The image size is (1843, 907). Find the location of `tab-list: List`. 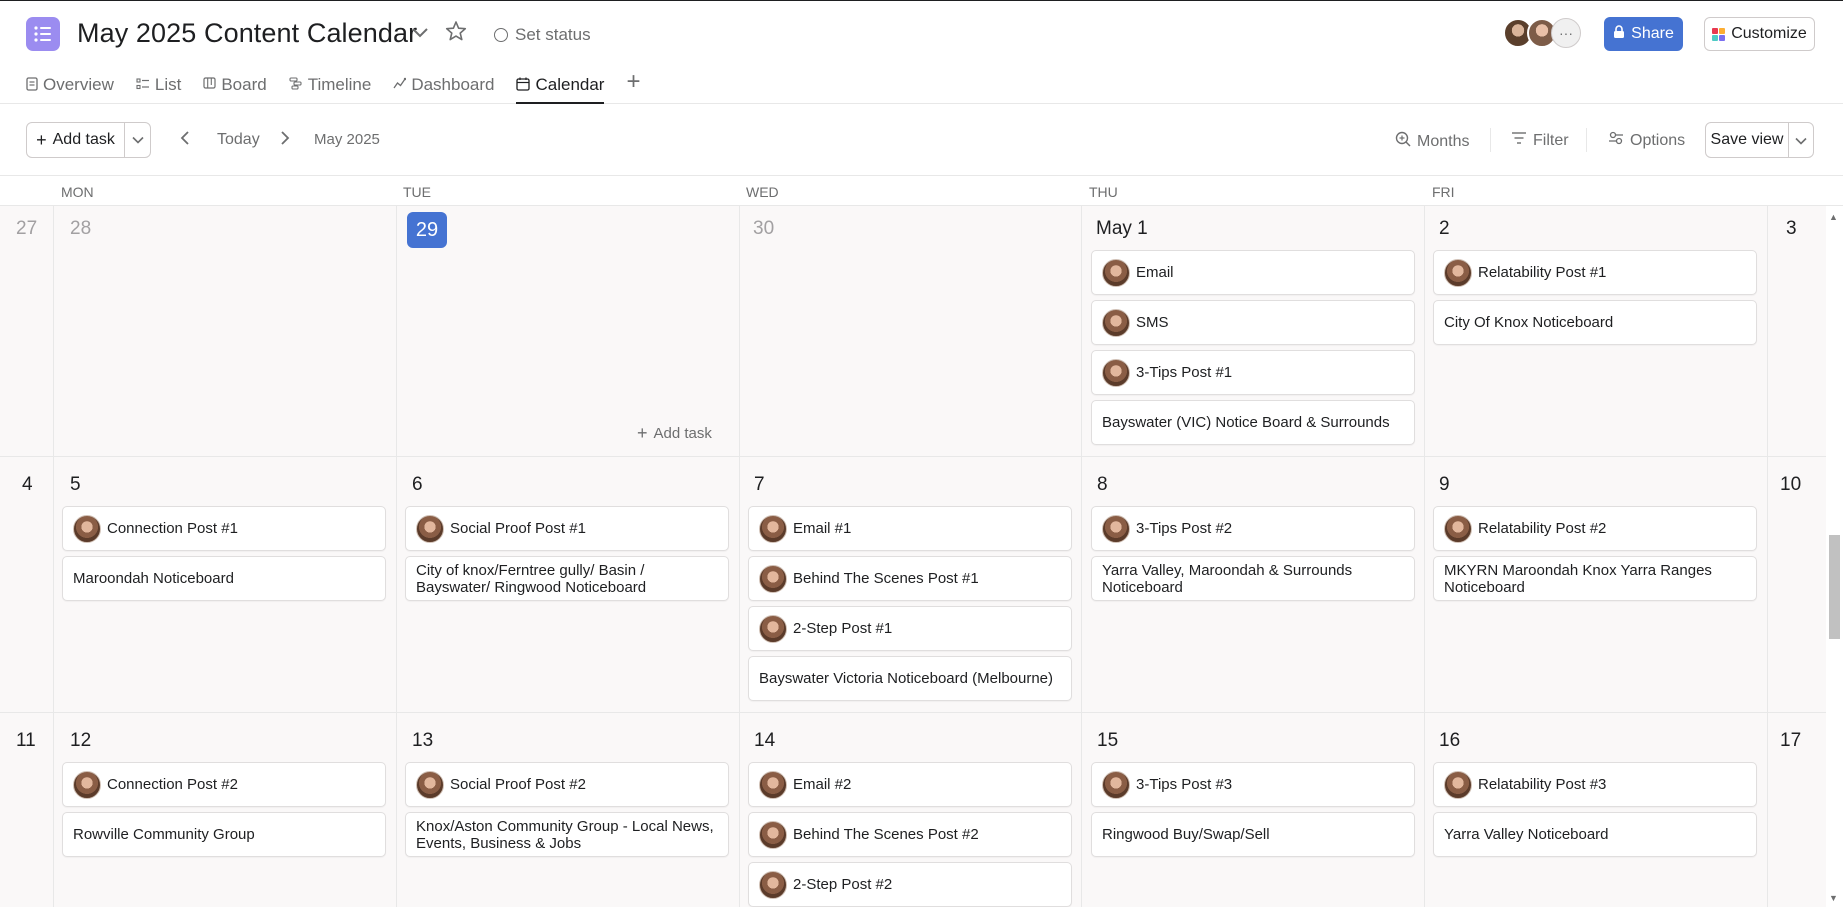

tab-list: List is located at coordinates (158, 85).